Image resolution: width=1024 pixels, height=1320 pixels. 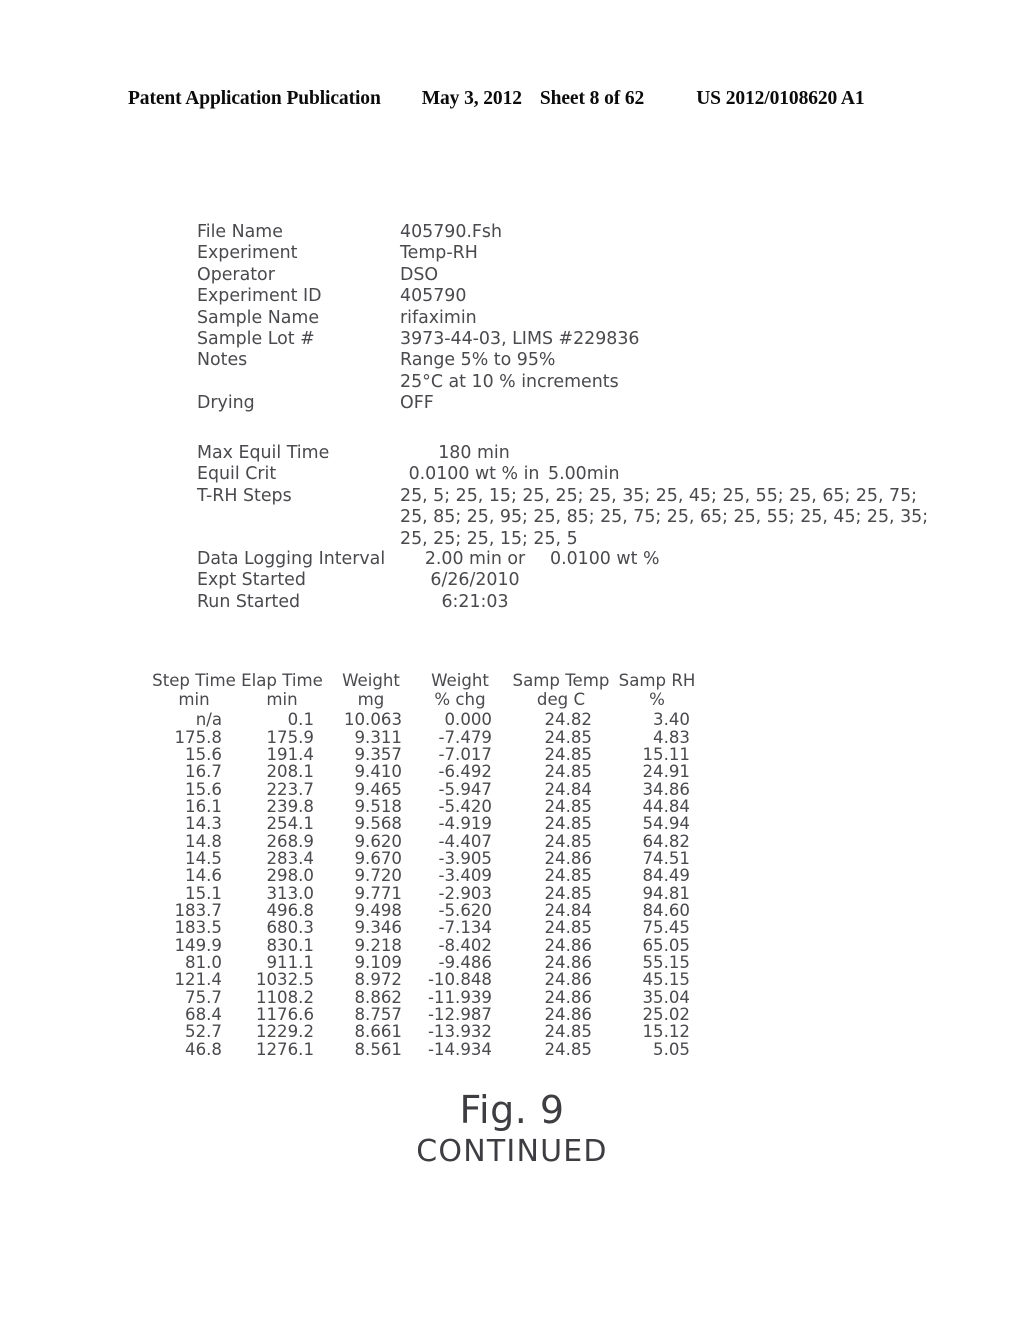 What do you see at coordinates (203, 893) in the screenshot?
I see `cell-step-time: 15.1` at bounding box center [203, 893].